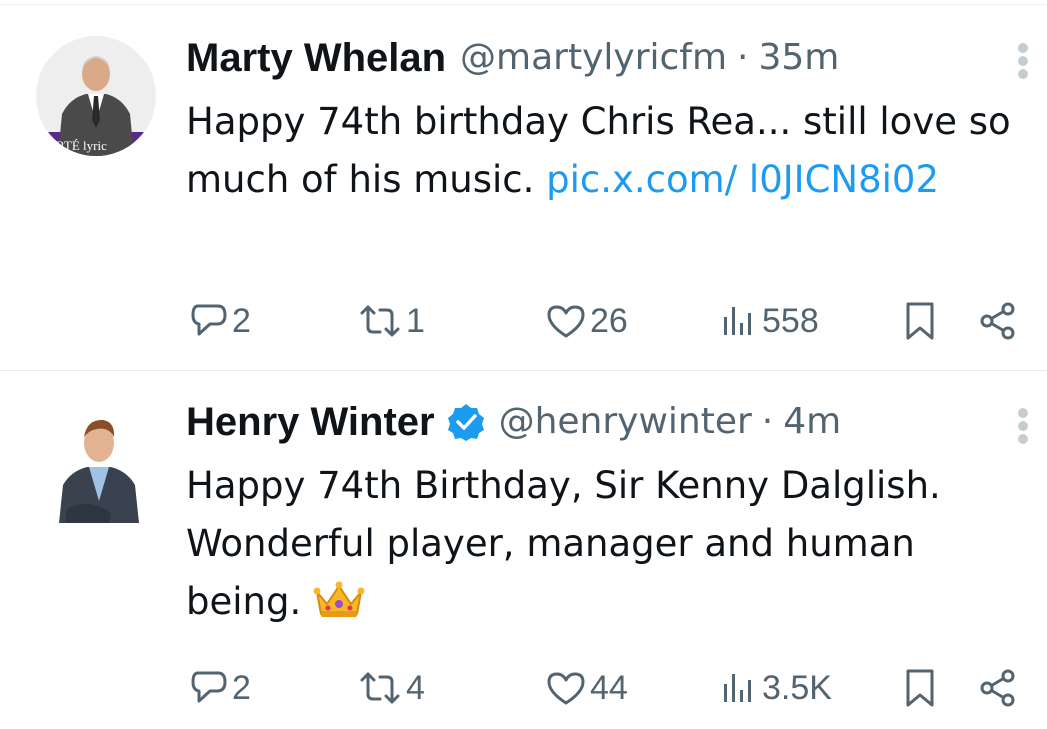 The width and height of the screenshot is (1047, 729). I want to click on like-button: 44, so click(587, 688).